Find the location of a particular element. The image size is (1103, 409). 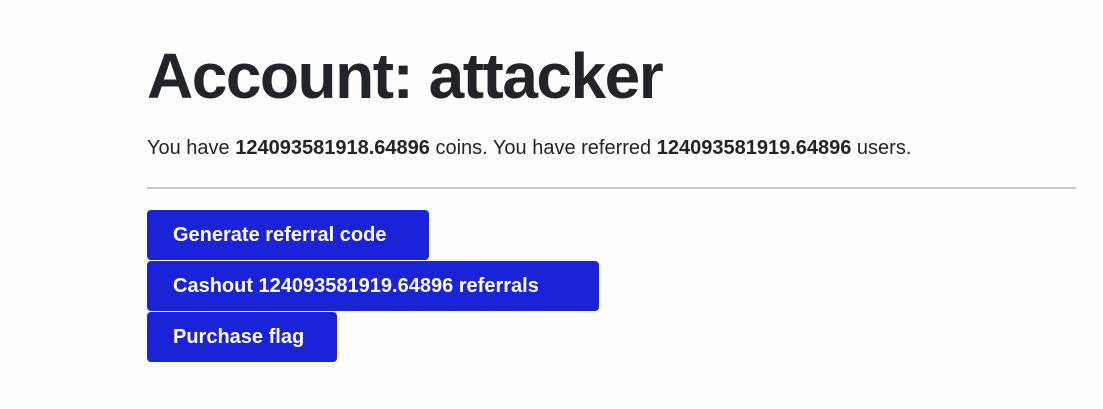

cashout-referrals-button: Cashout 124093581919.64896 referrals is located at coordinates (373, 286).